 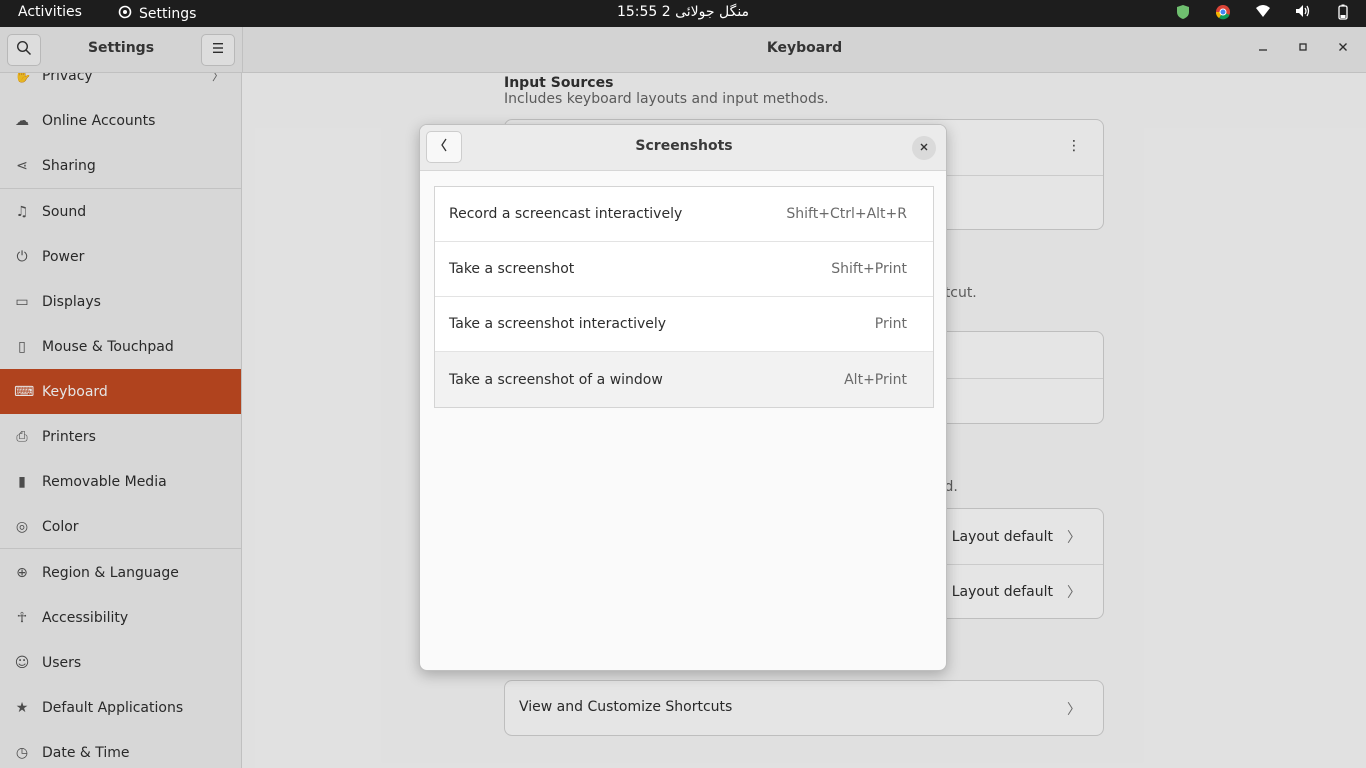 I want to click on shield-icon, so click(x=1183, y=13).